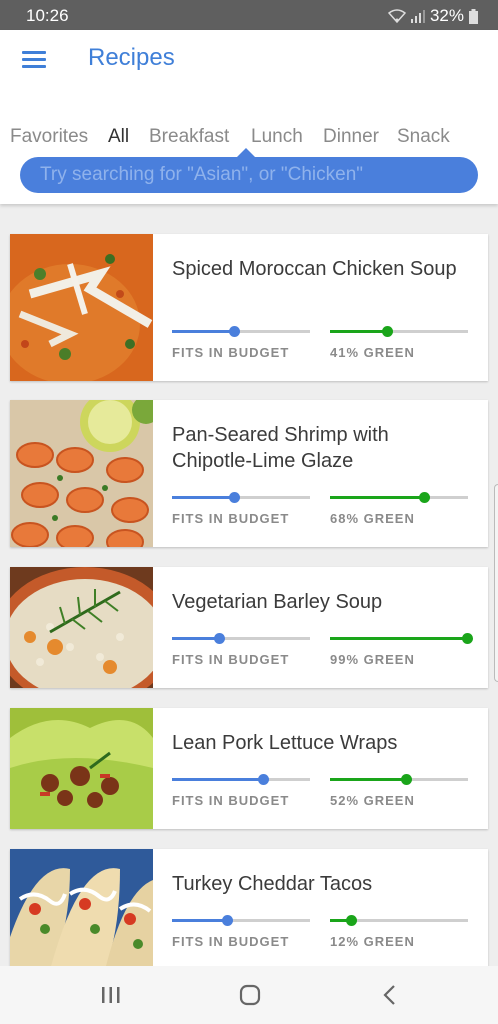  Describe the element at coordinates (314, 269) in the screenshot. I see `recipe-name: Spiced Moroccan Chicken Soup` at that location.